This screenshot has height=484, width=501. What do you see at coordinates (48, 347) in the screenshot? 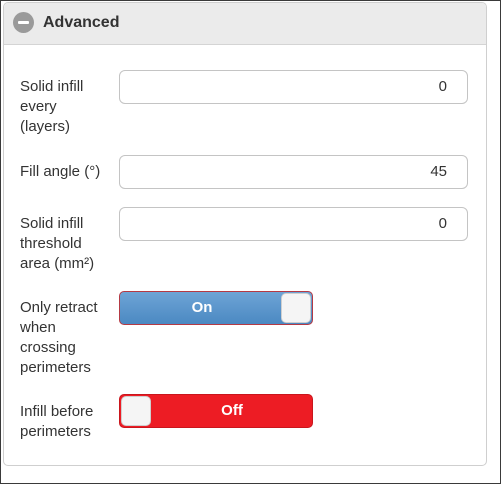
I see `label-line: crossing` at bounding box center [48, 347].